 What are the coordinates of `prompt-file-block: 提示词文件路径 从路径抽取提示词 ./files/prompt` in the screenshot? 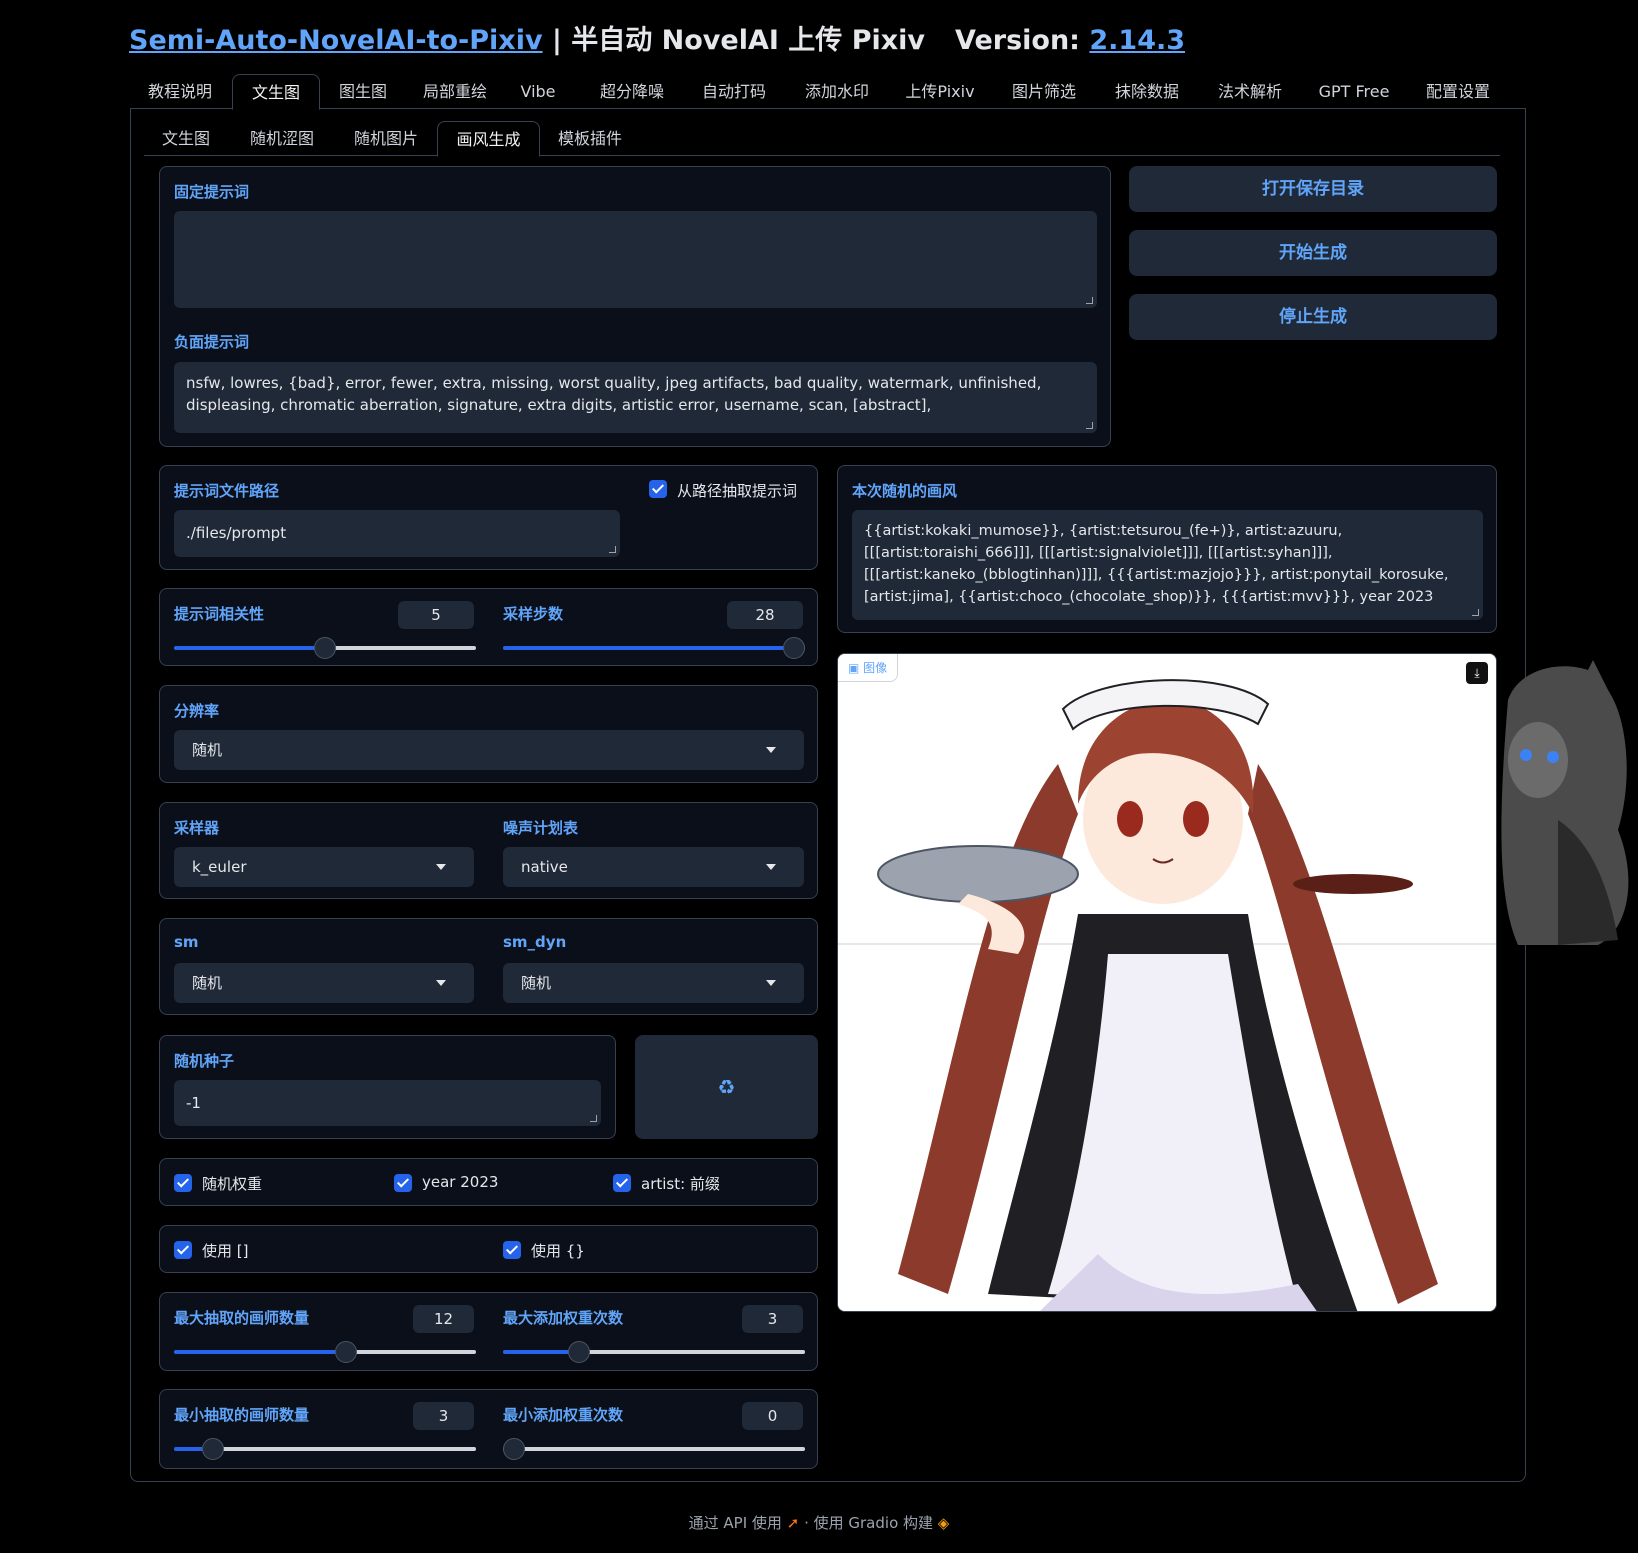 It's located at (488, 517).